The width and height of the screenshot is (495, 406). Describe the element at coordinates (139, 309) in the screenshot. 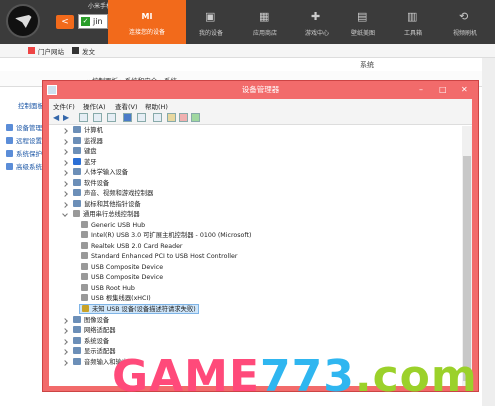

I see `tree-device-selected: 未知 USB 设备(设备描述符请求失败)` at that location.